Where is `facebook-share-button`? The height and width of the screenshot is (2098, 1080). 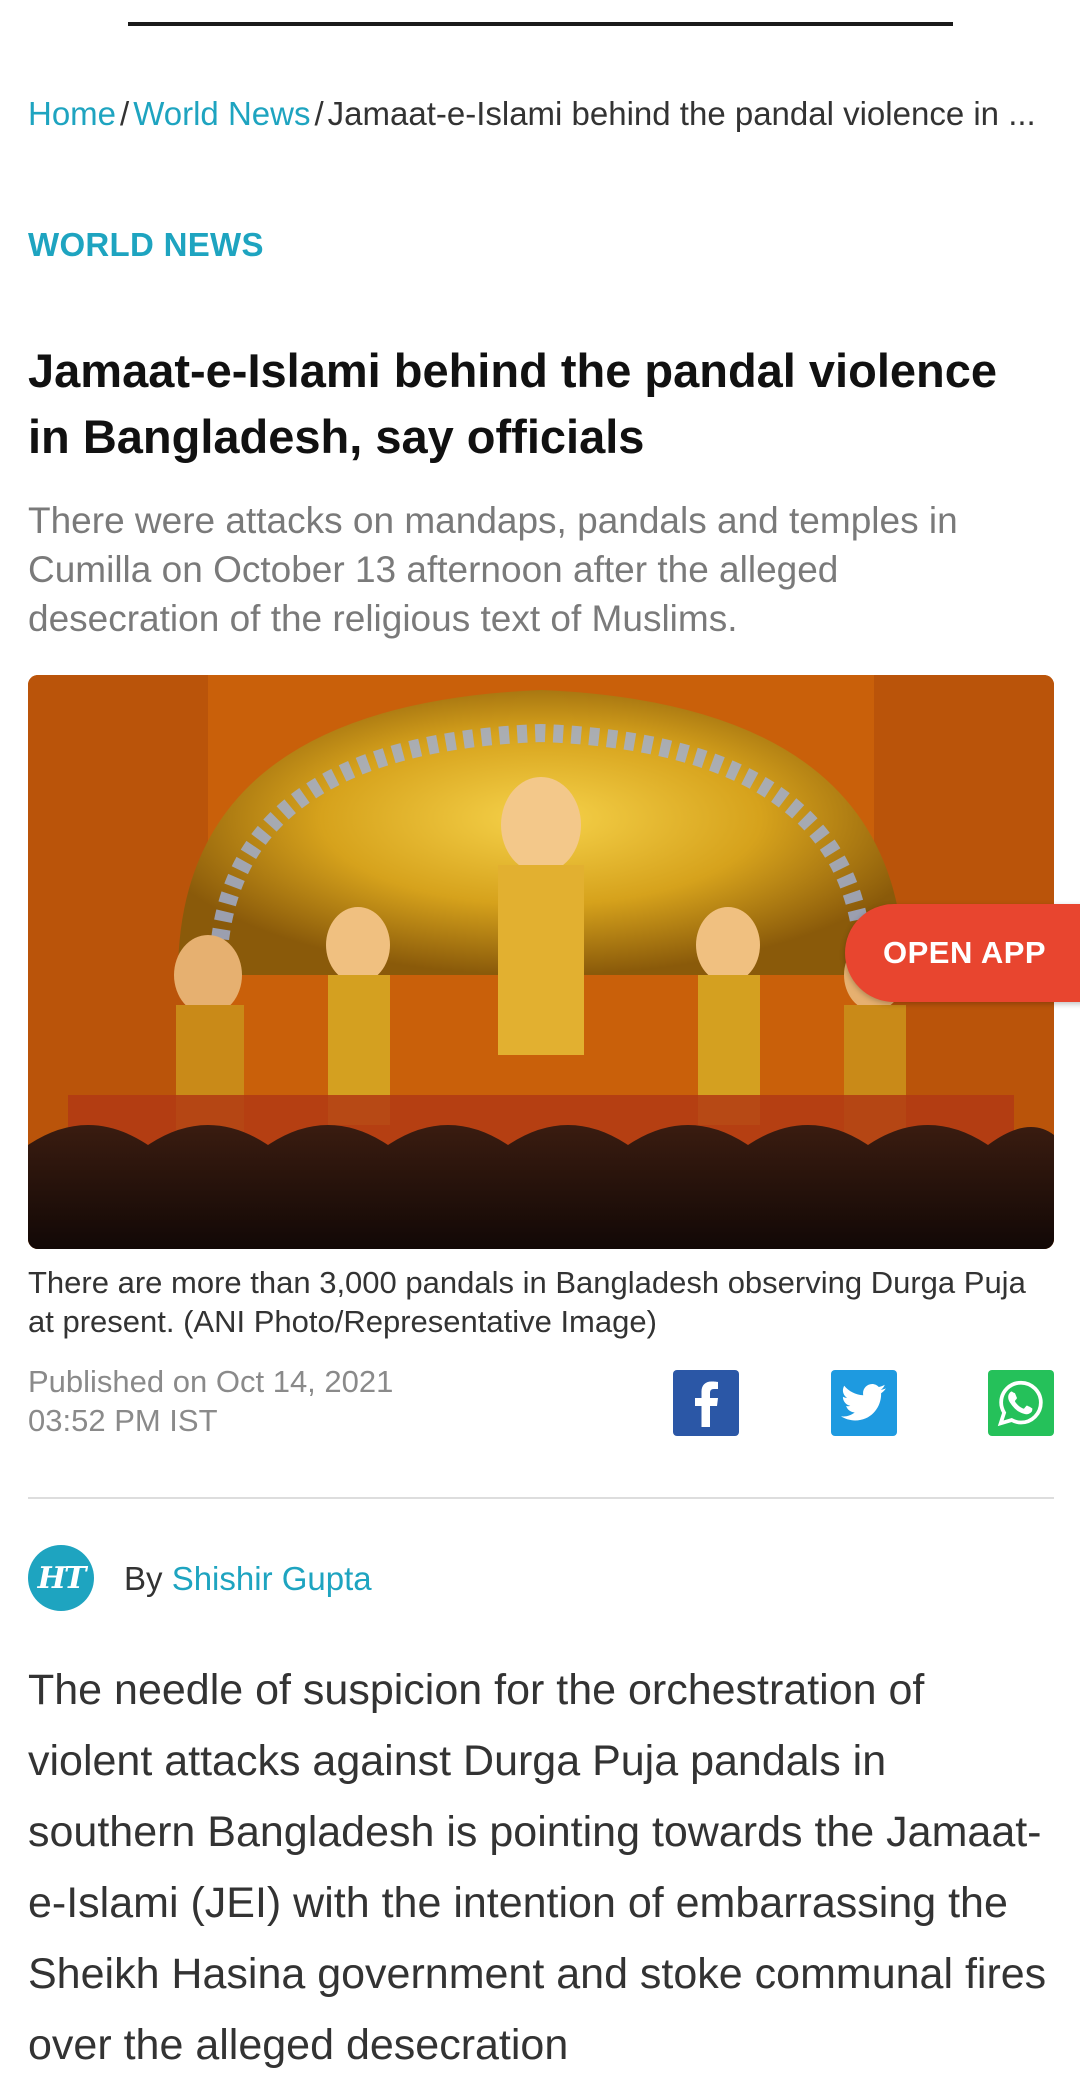
facebook-share-button is located at coordinates (706, 1403).